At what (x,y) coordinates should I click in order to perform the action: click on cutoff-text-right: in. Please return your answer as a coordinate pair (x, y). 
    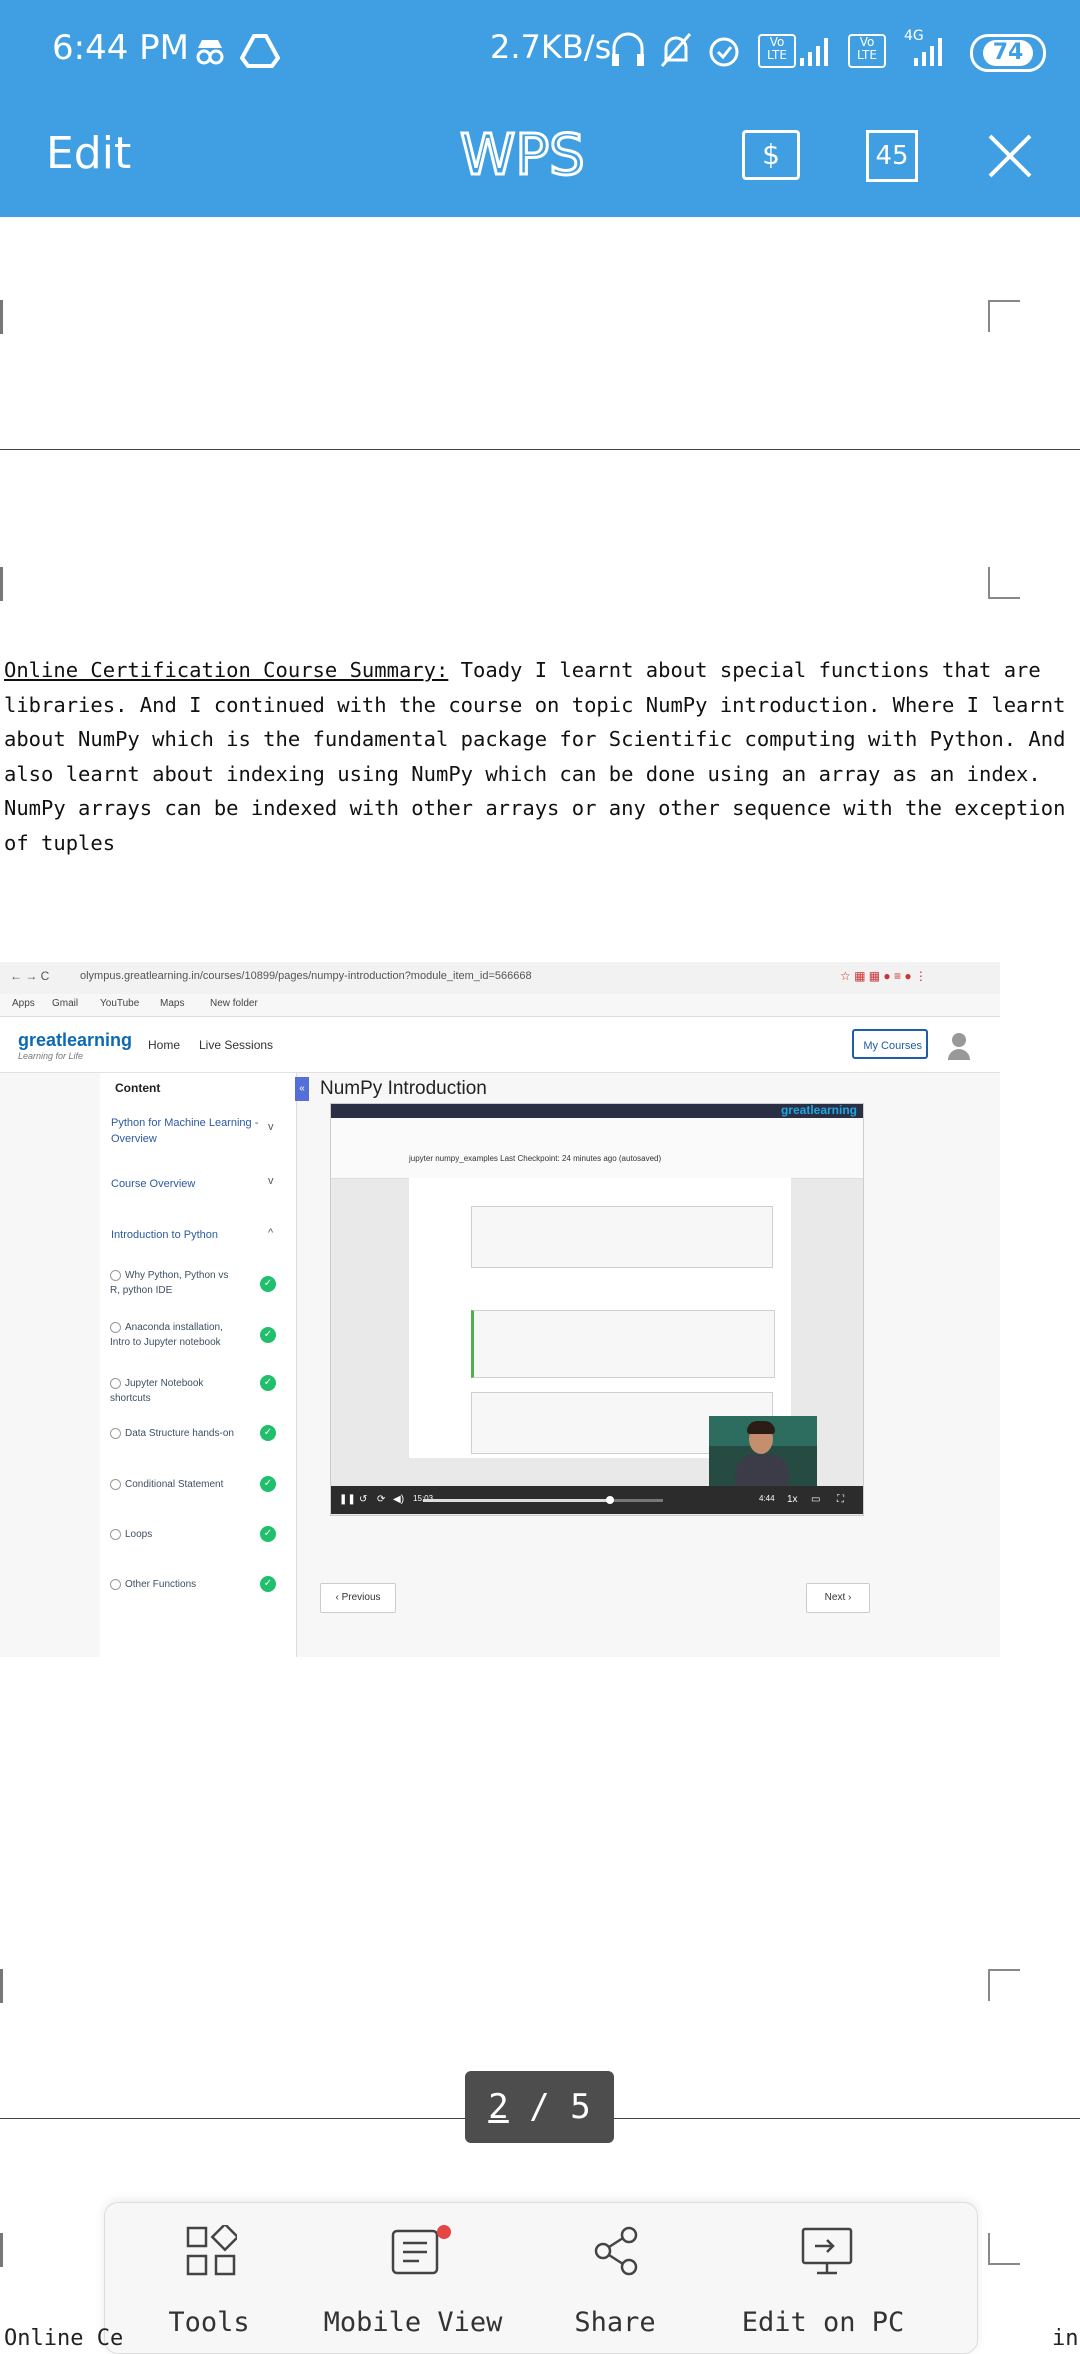
    Looking at the image, I should click on (1065, 2338).